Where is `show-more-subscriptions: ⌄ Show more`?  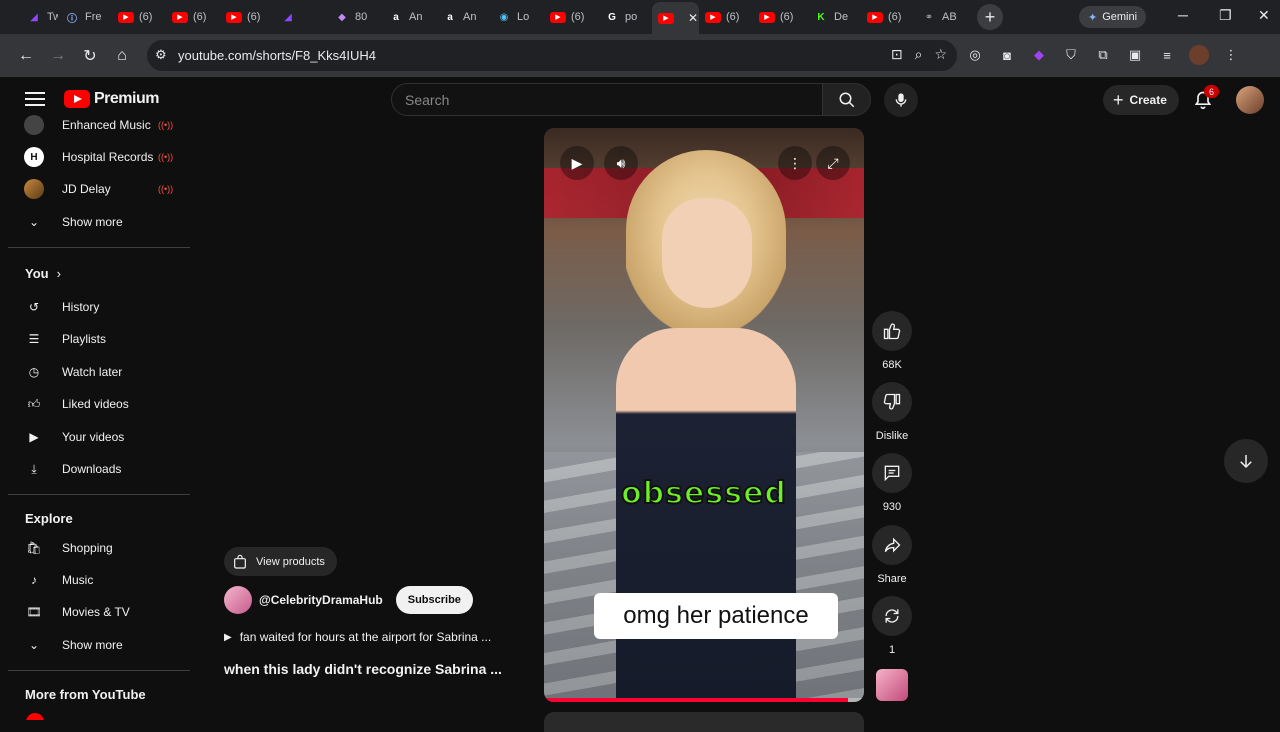
show-more-subscriptions: ⌄ Show more is located at coordinates (73, 222).